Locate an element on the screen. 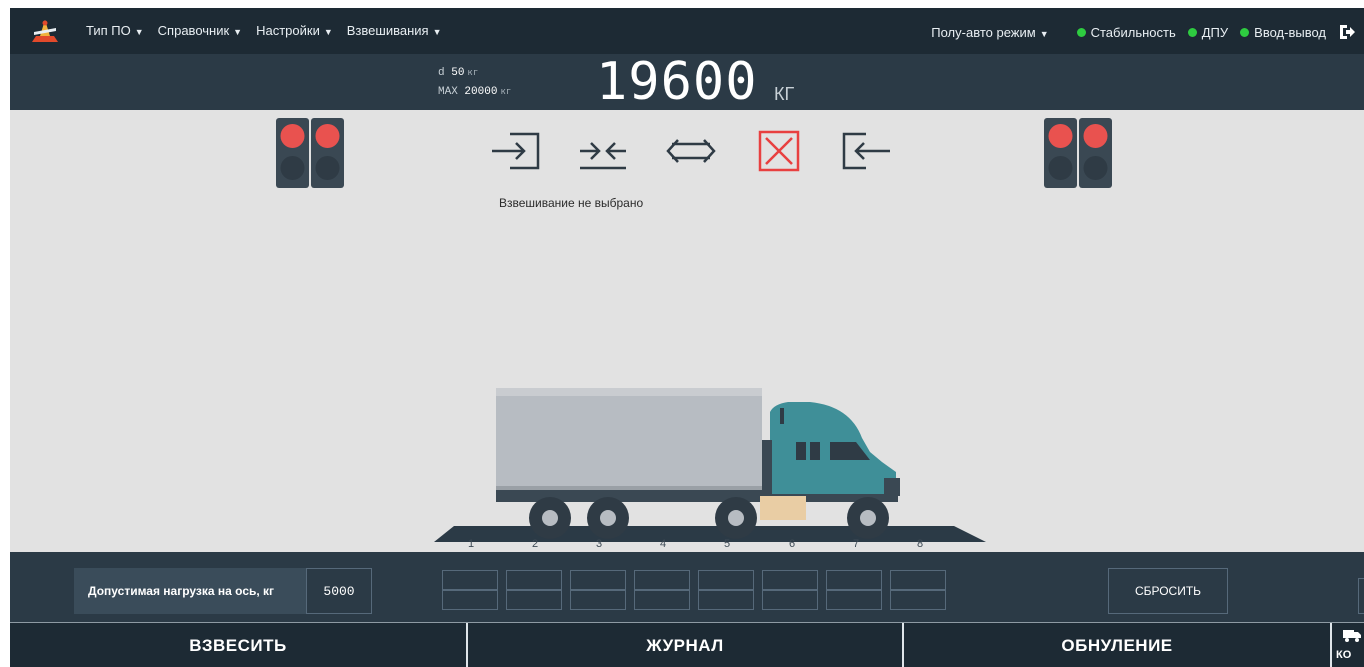 This screenshot has height=667, width=1364. weight-display-bar: d 50 кг MAX 20000 кг 19600 КГ is located at coordinates (687, 82).